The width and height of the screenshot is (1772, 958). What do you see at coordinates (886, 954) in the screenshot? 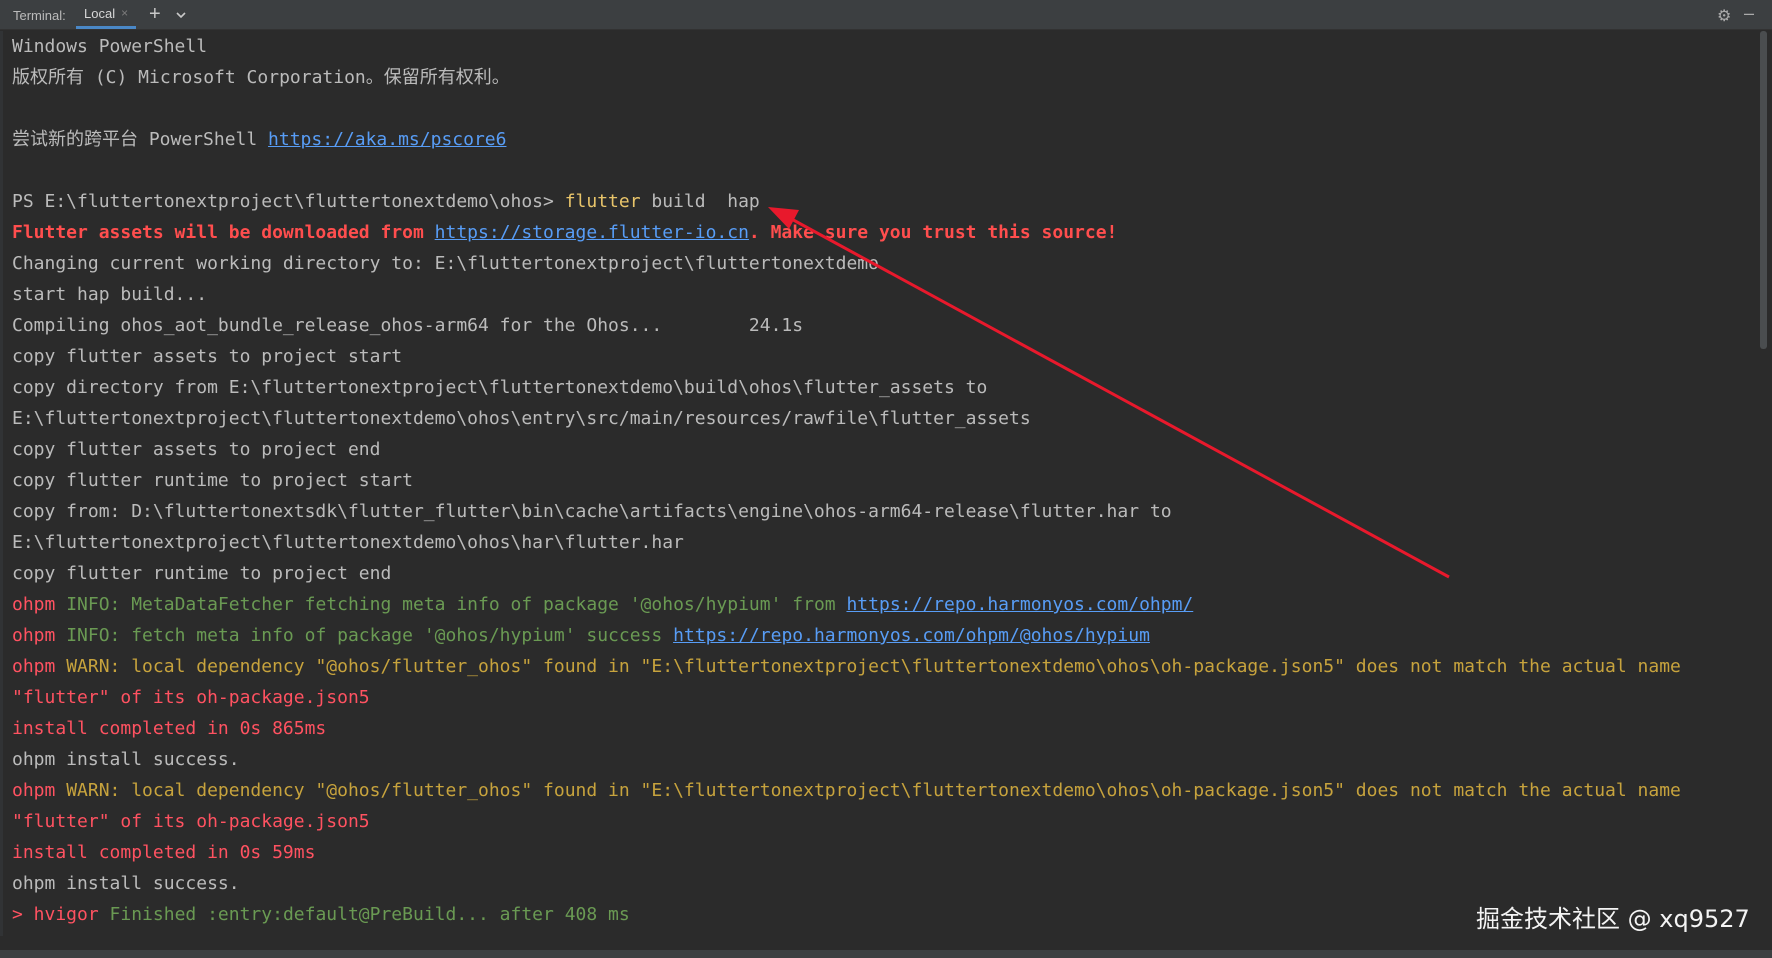
I see `bottom-bar` at bounding box center [886, 954].